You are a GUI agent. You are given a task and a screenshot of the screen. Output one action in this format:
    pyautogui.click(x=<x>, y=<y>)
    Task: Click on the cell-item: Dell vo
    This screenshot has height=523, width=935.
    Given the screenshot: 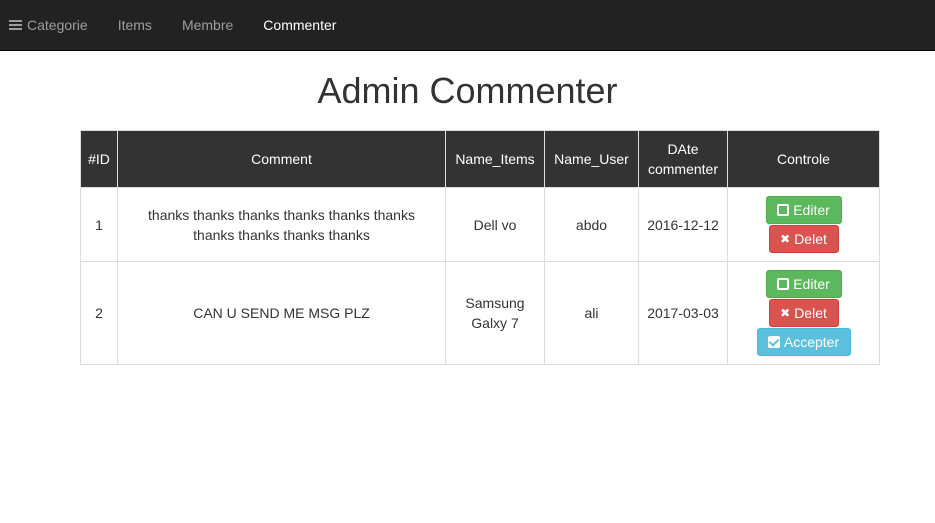 What is the action you would take?
    pyautogui.click(x=495, y=224)
    